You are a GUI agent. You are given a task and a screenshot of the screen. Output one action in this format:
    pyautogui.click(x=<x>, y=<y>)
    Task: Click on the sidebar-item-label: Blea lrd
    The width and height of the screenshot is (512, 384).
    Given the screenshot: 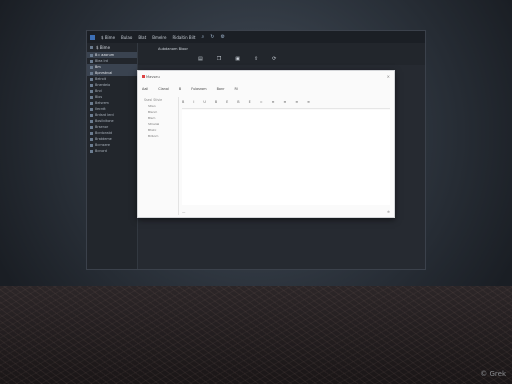 What is the action you would take?
    pyautogui.click(x=101, y=61)
    